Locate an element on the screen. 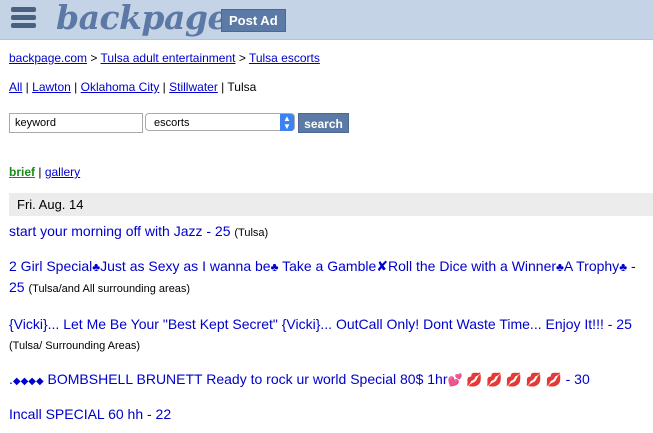 The image size is (653, 433). listing-title-part: Just as Sexy as I wanna be is located at coordinates (185, 266).